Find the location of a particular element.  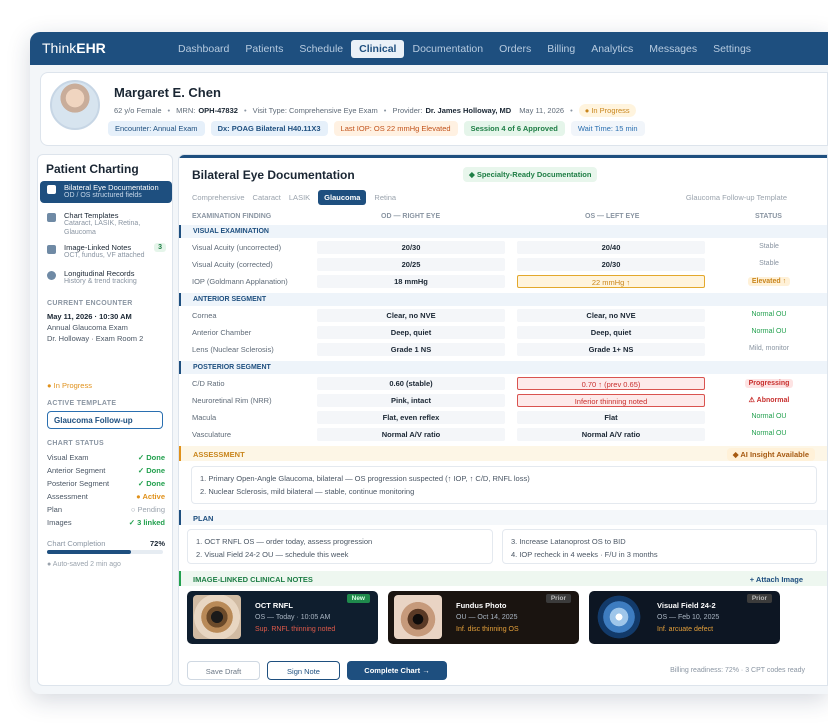

od-field: Flat, even reflex is located at coordinates (411, 417).